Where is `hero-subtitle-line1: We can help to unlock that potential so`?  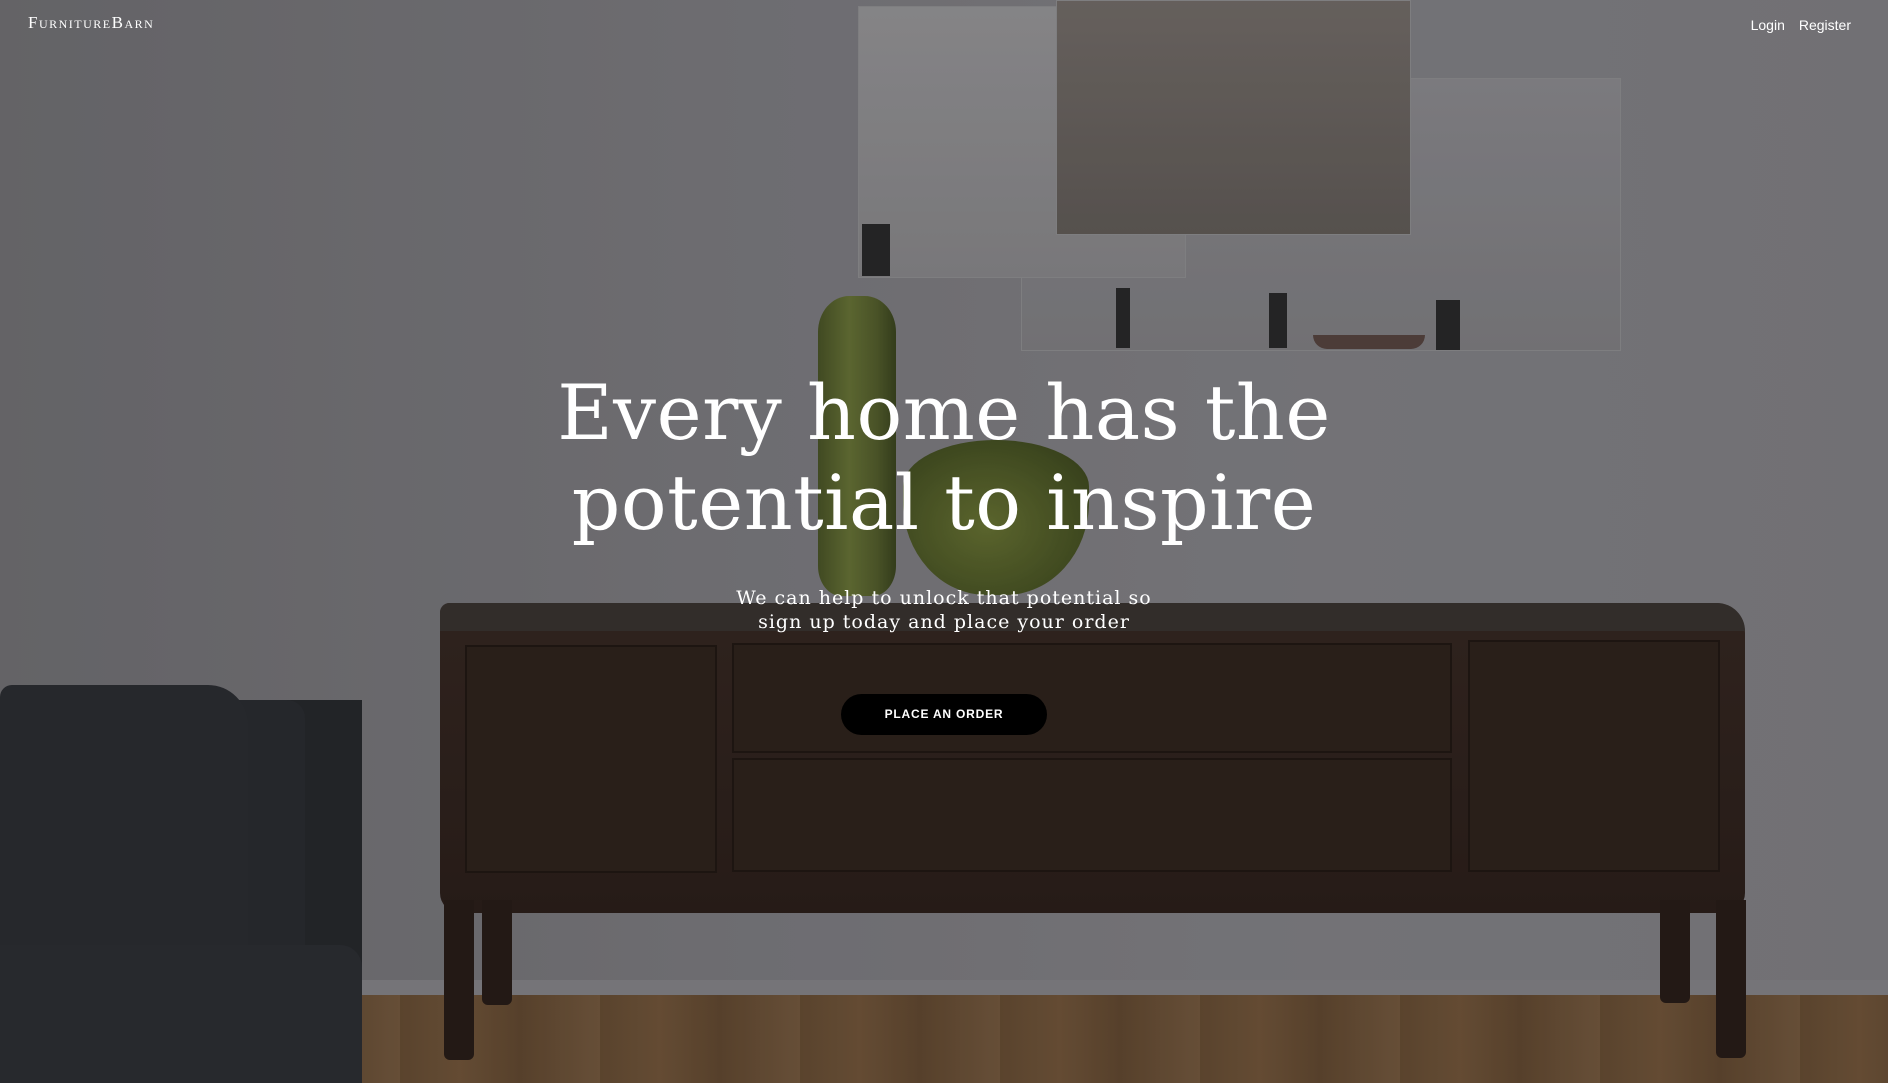 hero-subtitle-line1: We can help to unlock that potential so is located at coordinates (944, 598).